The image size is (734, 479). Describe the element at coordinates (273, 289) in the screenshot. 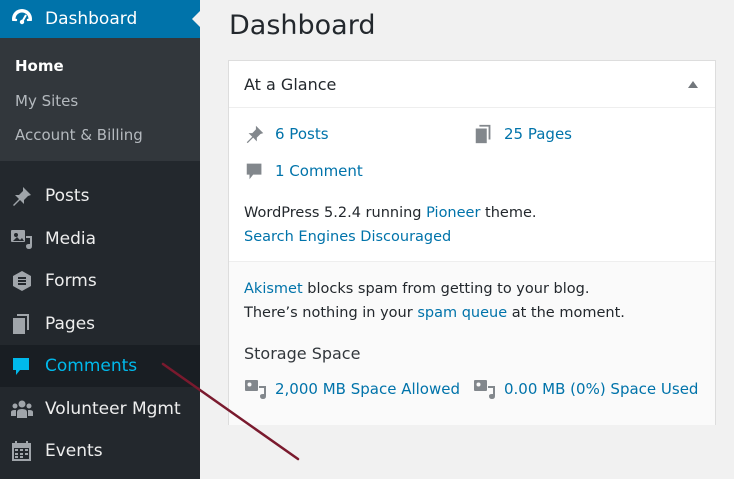

I see `akismet-link: Akismet` at that location.